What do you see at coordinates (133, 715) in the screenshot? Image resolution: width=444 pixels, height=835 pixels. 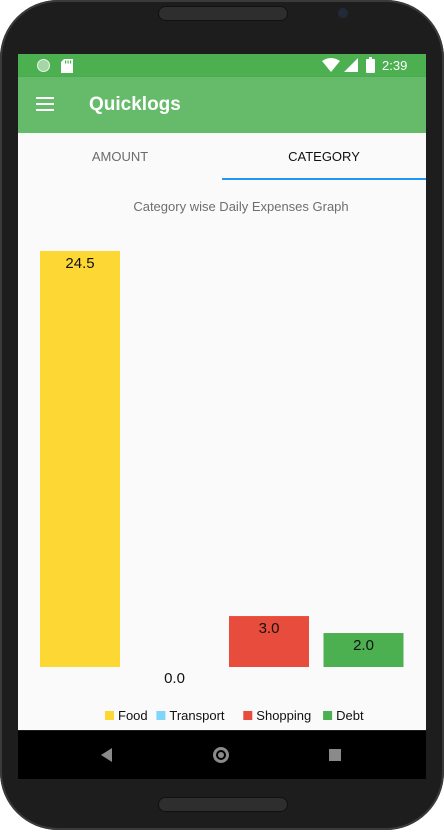 I see `legend-label-food: Food` at bounding box center [133, 715].